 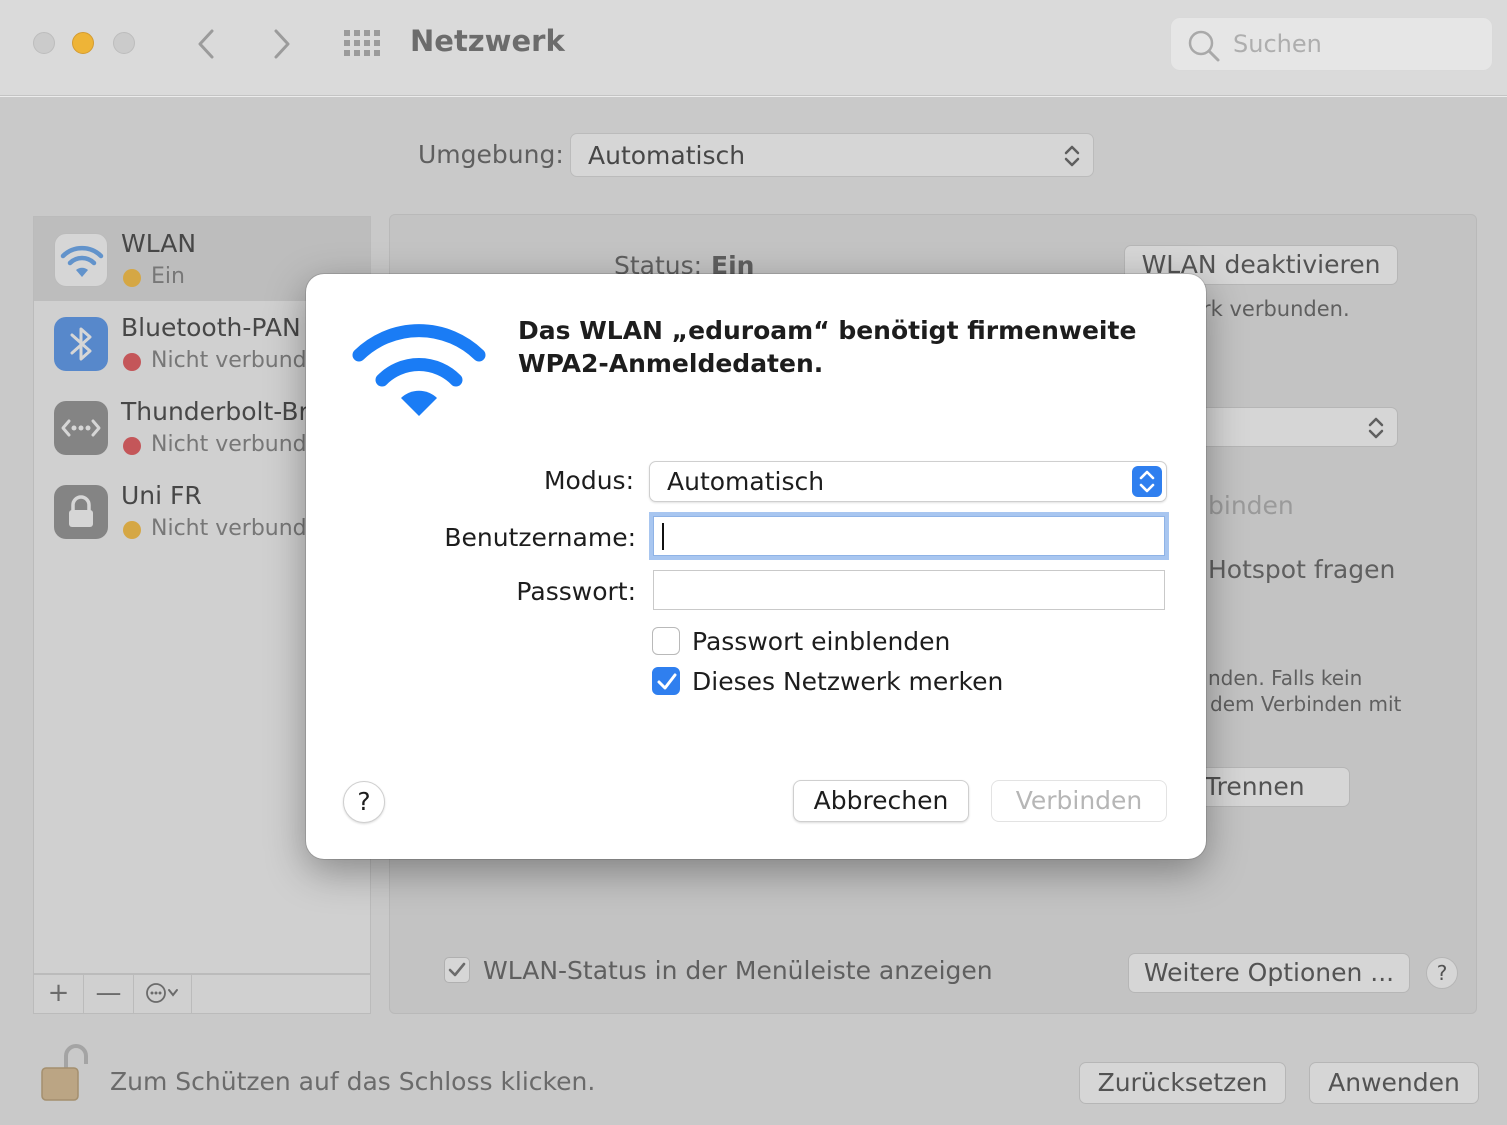 I want to click on dialog-help-button: ?, so click(x=364, y=802).